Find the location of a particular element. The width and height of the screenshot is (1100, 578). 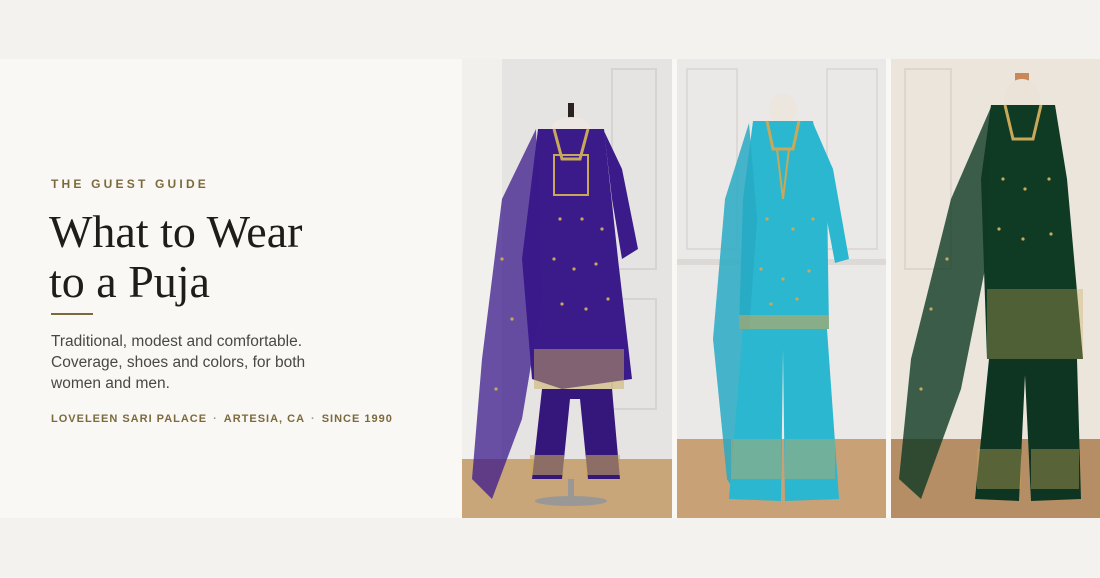

store-since: SINCE 1990 is located at coordinates (357, 419).